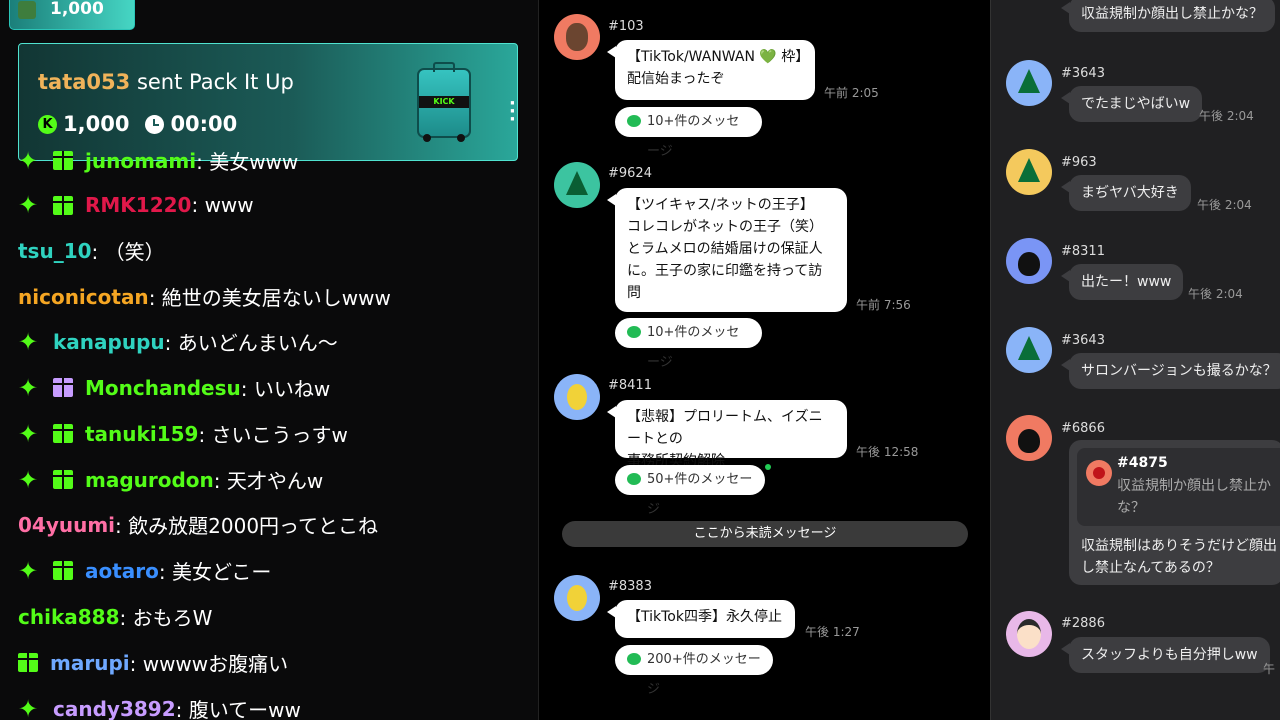 The width and height of the screenshot is (1280, 720). What do you see at coordinates (634, 293) in the screenshot?
I see `message-line: 問` at bounding box center [634, 293].